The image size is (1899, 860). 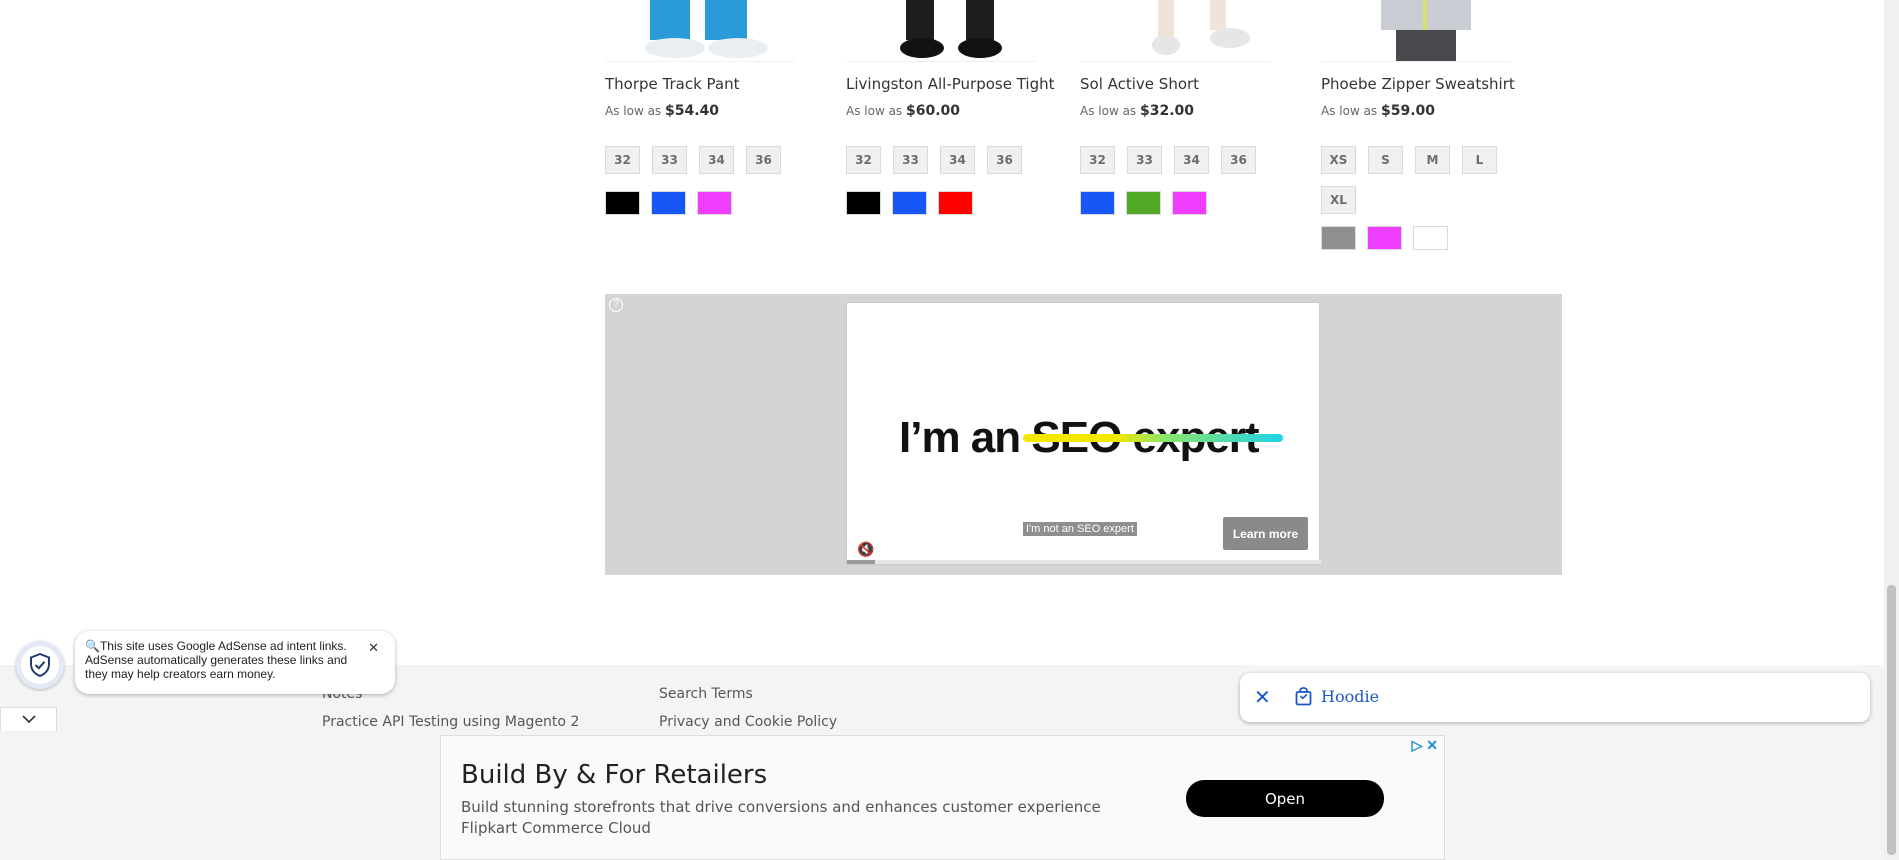 What do you see at coordinates (950, 84) in the screenshot?
I see `product-name: Livingston All-Purpose Tight` at bounding box center [950, 84].